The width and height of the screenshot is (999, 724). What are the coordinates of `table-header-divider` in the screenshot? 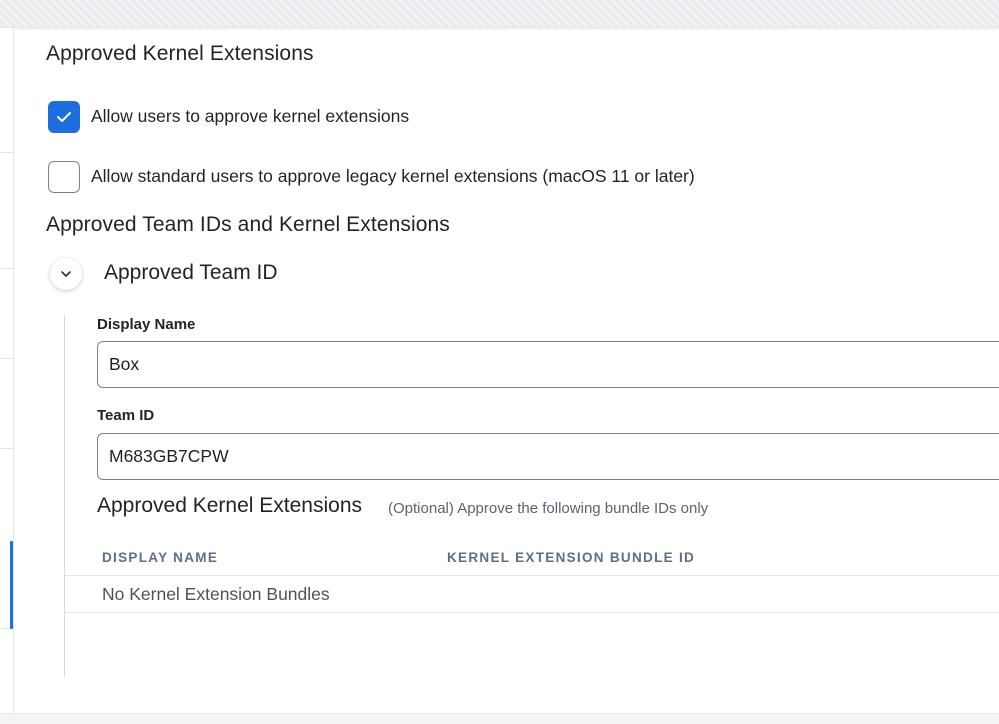 It's located at (532, 575).